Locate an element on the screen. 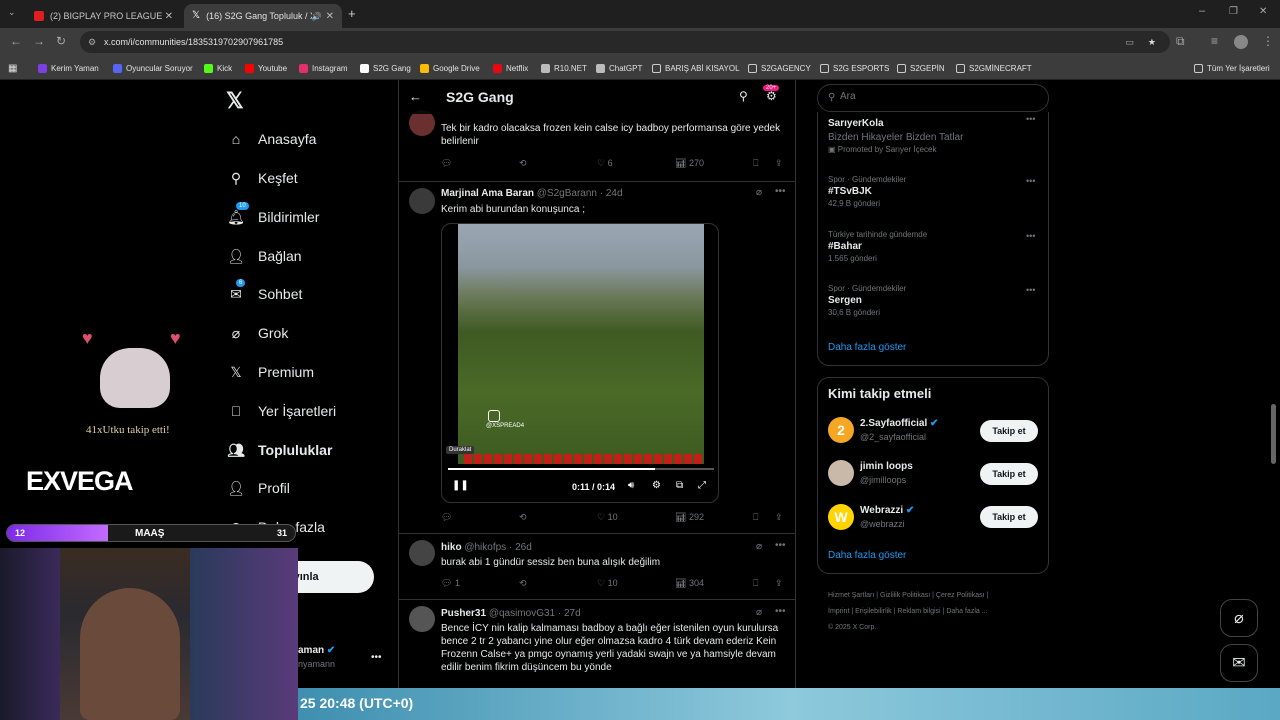 The height and width of the screenshot is (720, 1280). extensions-icon: ⧉ is located at coordinates (1180, 41).